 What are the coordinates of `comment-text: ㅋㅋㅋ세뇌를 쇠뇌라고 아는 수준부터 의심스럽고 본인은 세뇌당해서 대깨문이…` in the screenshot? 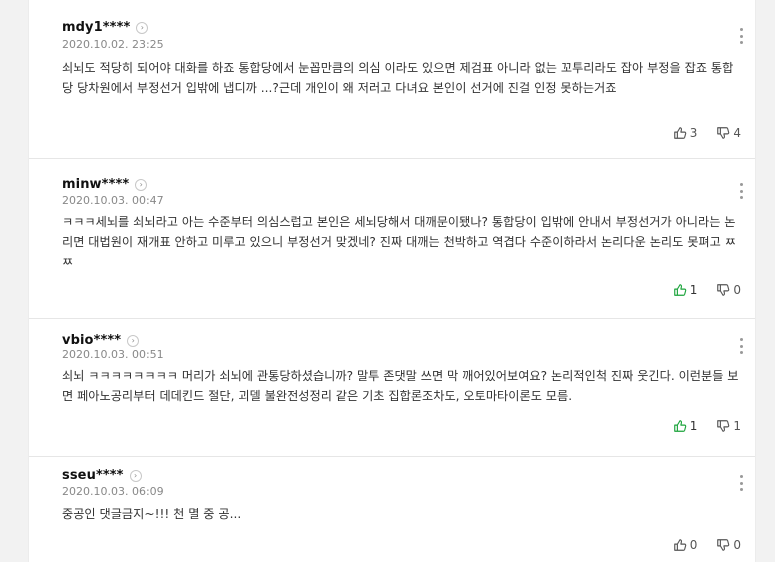 It's located at (399, 242).